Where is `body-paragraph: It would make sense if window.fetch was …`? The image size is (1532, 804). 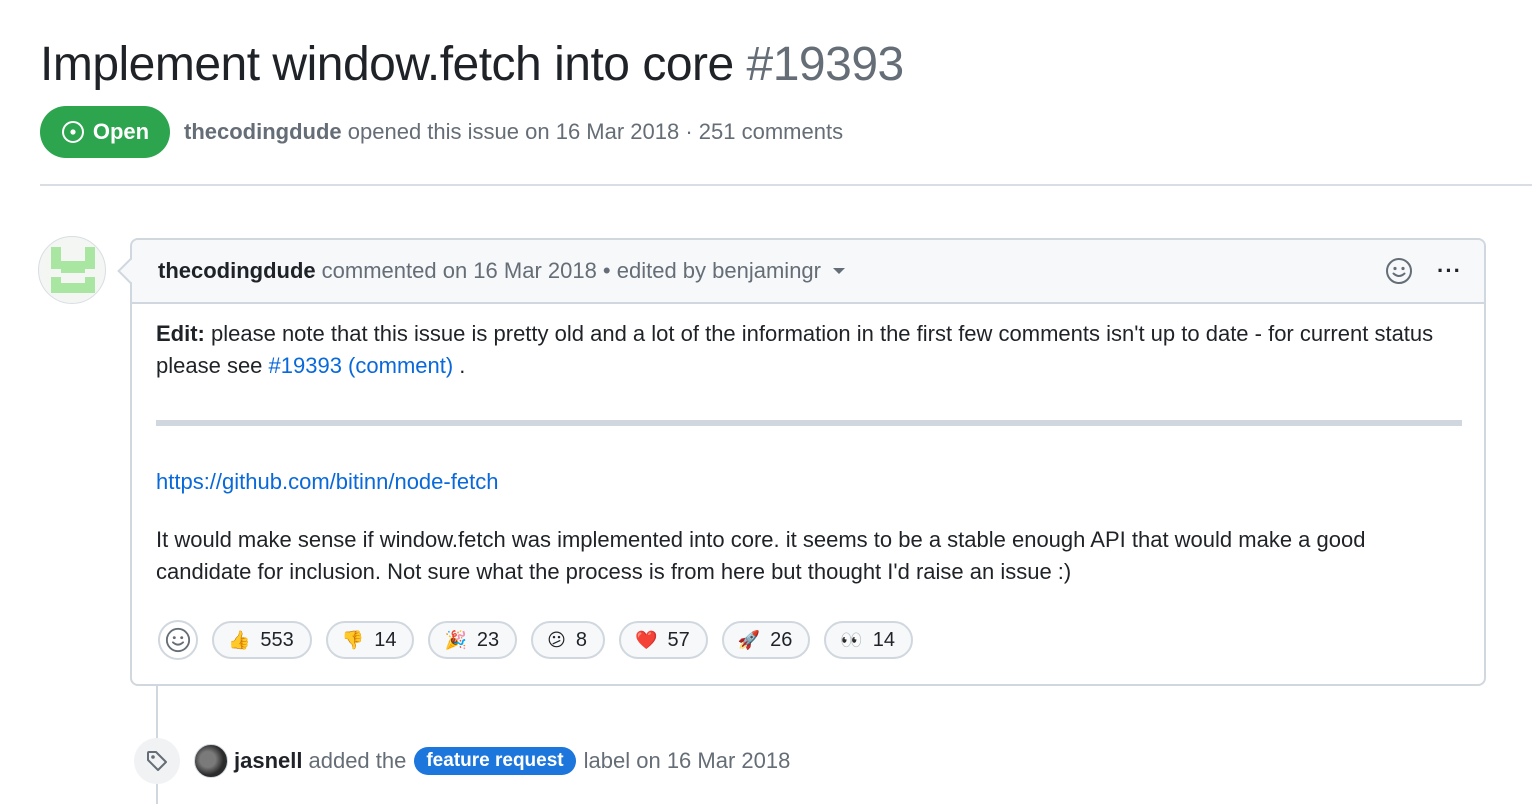
body-paragraph: It would make sense if window.fetch was … is located at coordinates (761, 555).